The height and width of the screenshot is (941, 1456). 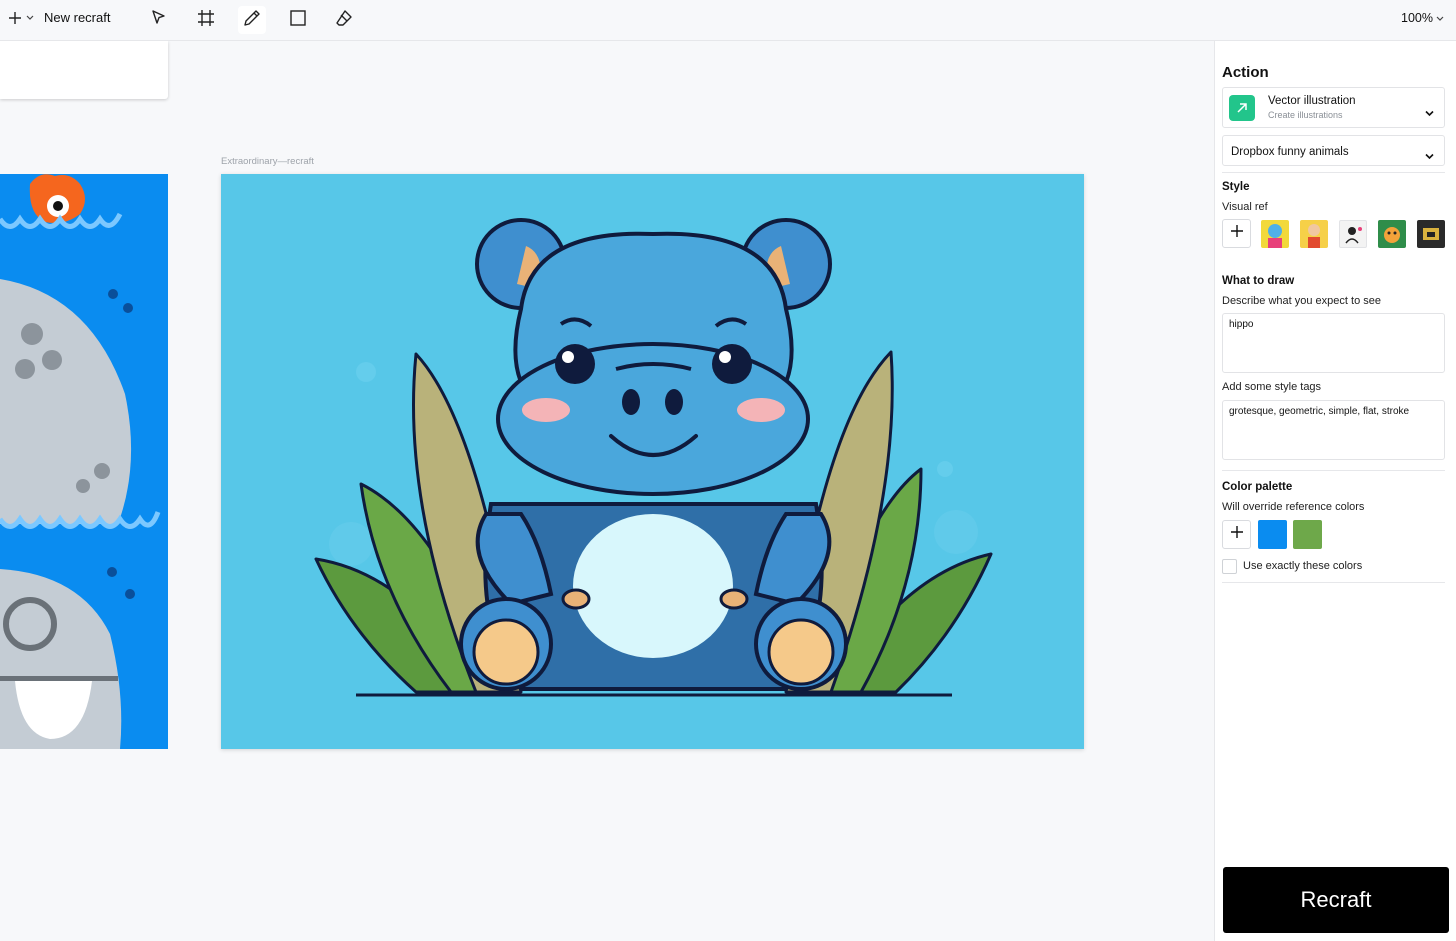 I want to click on color-palette-subtitle: Will override reference colors, so click(x=1293, y=507).